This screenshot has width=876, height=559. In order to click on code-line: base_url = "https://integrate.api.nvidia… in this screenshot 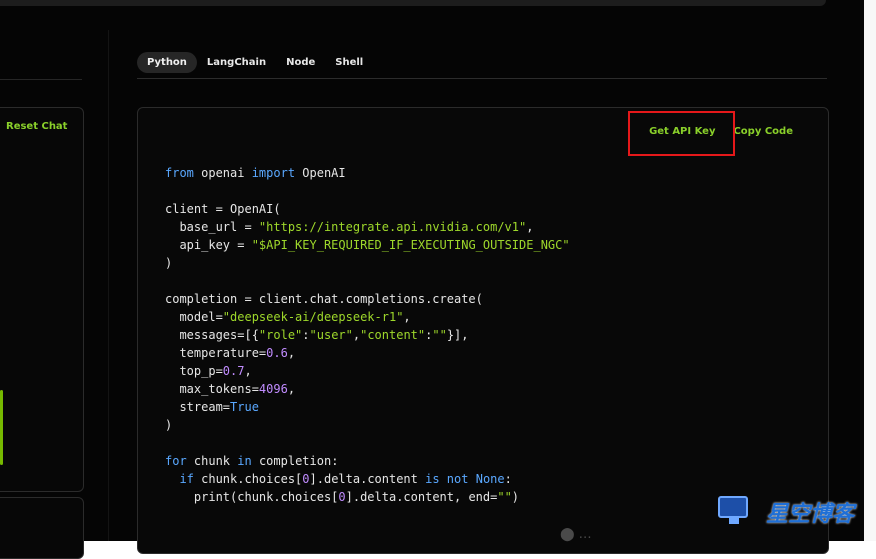, I will do `click(349, 227)`.